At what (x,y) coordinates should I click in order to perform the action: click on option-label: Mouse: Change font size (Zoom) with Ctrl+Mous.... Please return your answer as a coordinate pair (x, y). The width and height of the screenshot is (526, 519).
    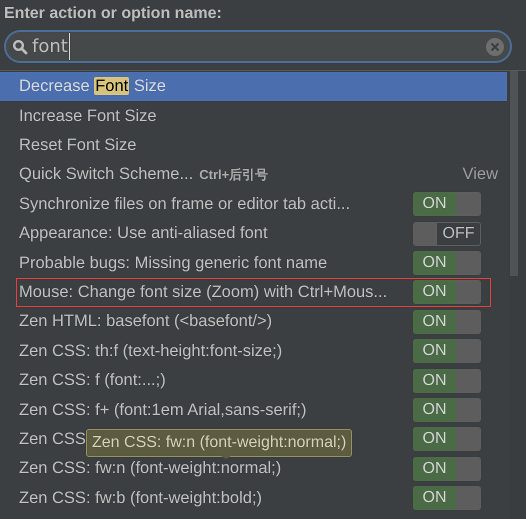
    Looking at the image, I should click on (203, 293).